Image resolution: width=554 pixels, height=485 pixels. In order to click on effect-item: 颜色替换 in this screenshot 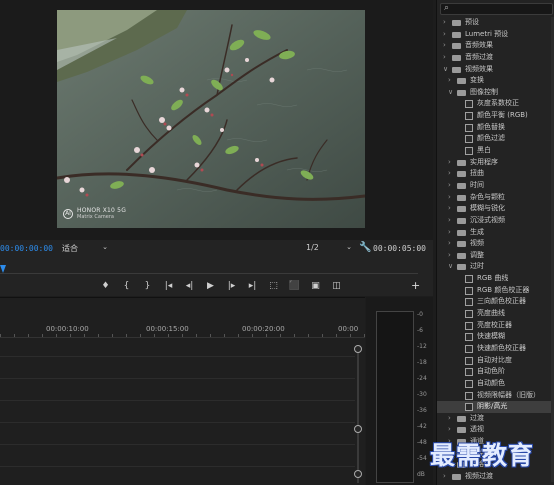, I will do `click(495, 128)`.